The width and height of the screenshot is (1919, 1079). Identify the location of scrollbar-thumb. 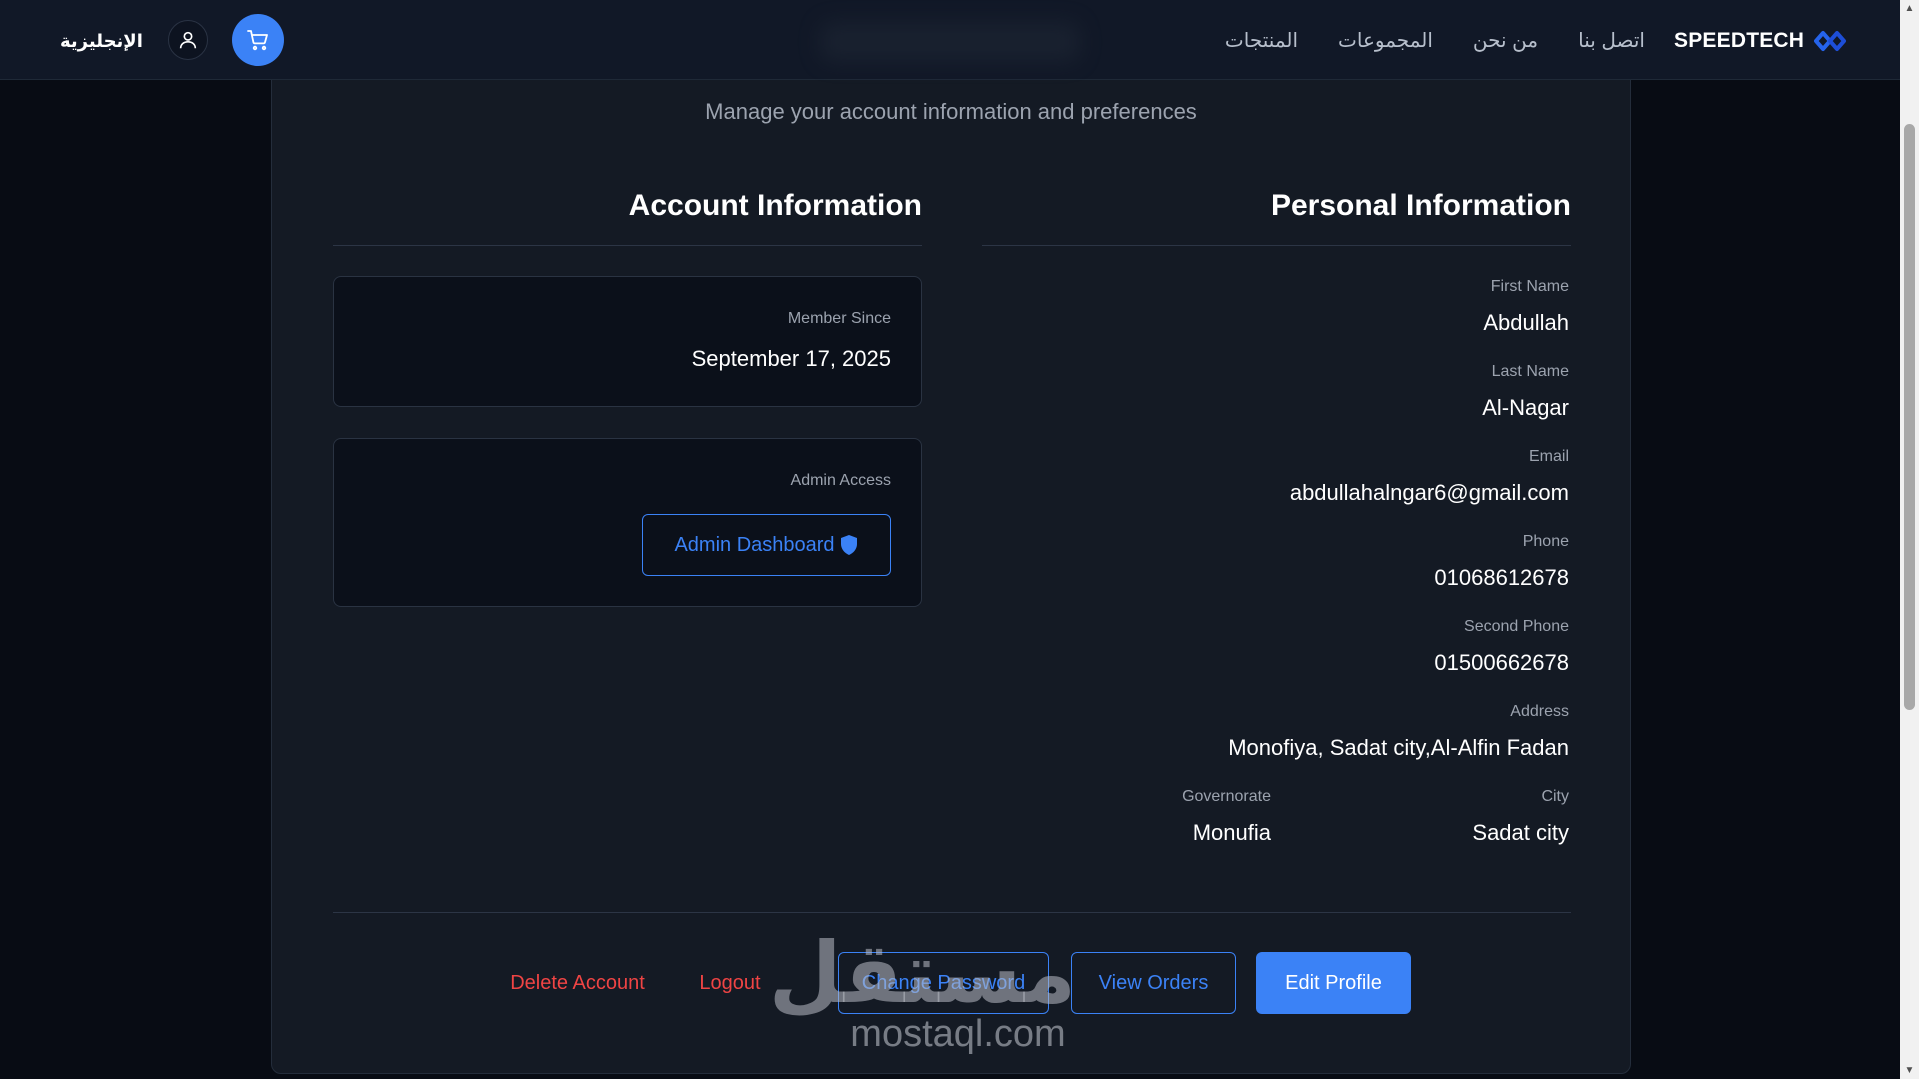
(1909, 417).